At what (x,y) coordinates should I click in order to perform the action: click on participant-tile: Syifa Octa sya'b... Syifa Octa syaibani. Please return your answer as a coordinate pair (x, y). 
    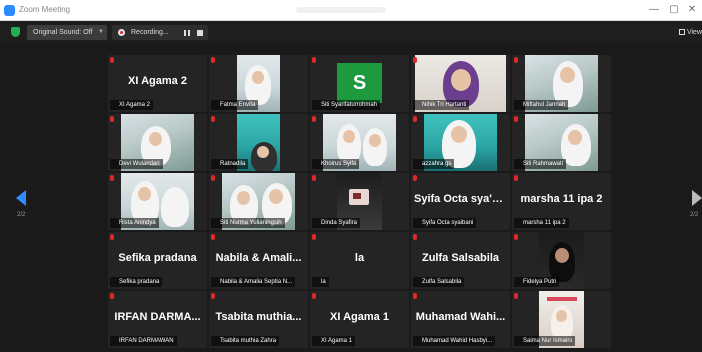
    Looking at the image, I should click on (460, 201).